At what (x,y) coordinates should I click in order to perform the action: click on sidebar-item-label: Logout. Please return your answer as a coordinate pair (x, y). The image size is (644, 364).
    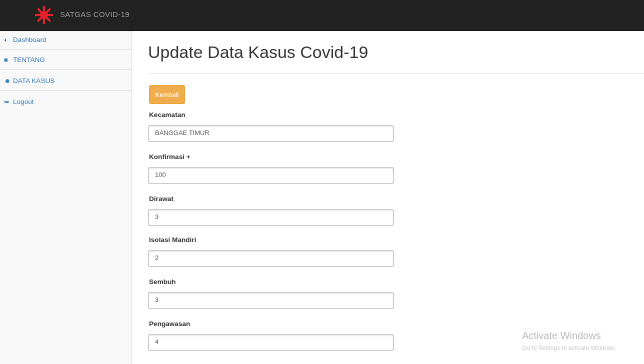
    Looking at the image, I should click on (23, 102).